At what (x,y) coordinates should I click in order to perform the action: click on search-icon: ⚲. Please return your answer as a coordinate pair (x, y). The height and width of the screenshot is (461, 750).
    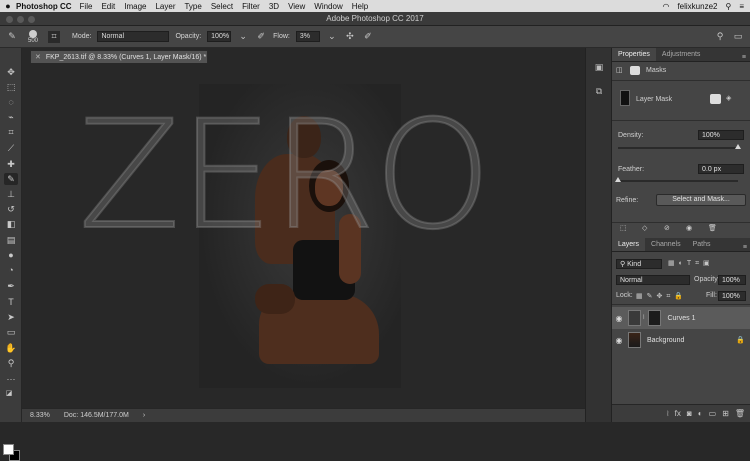
    Looking at the image, I should click on (720, 37).